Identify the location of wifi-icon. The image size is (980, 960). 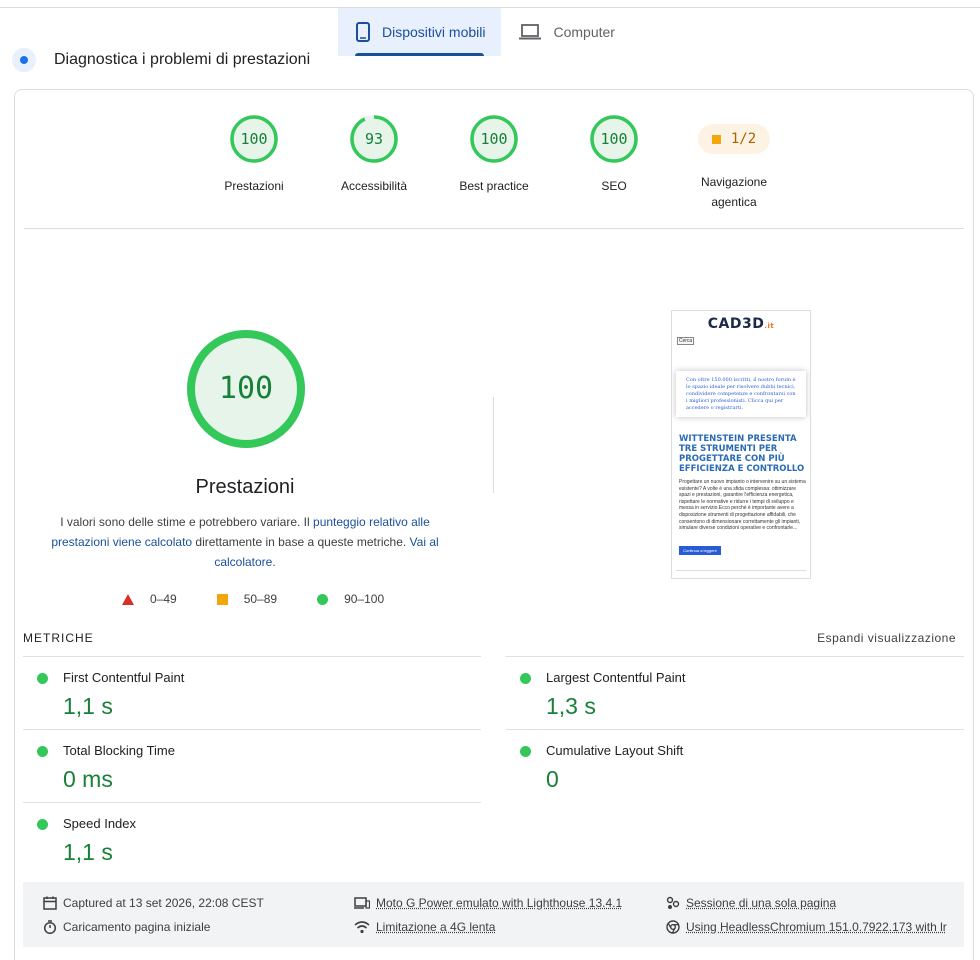
(362, 927).